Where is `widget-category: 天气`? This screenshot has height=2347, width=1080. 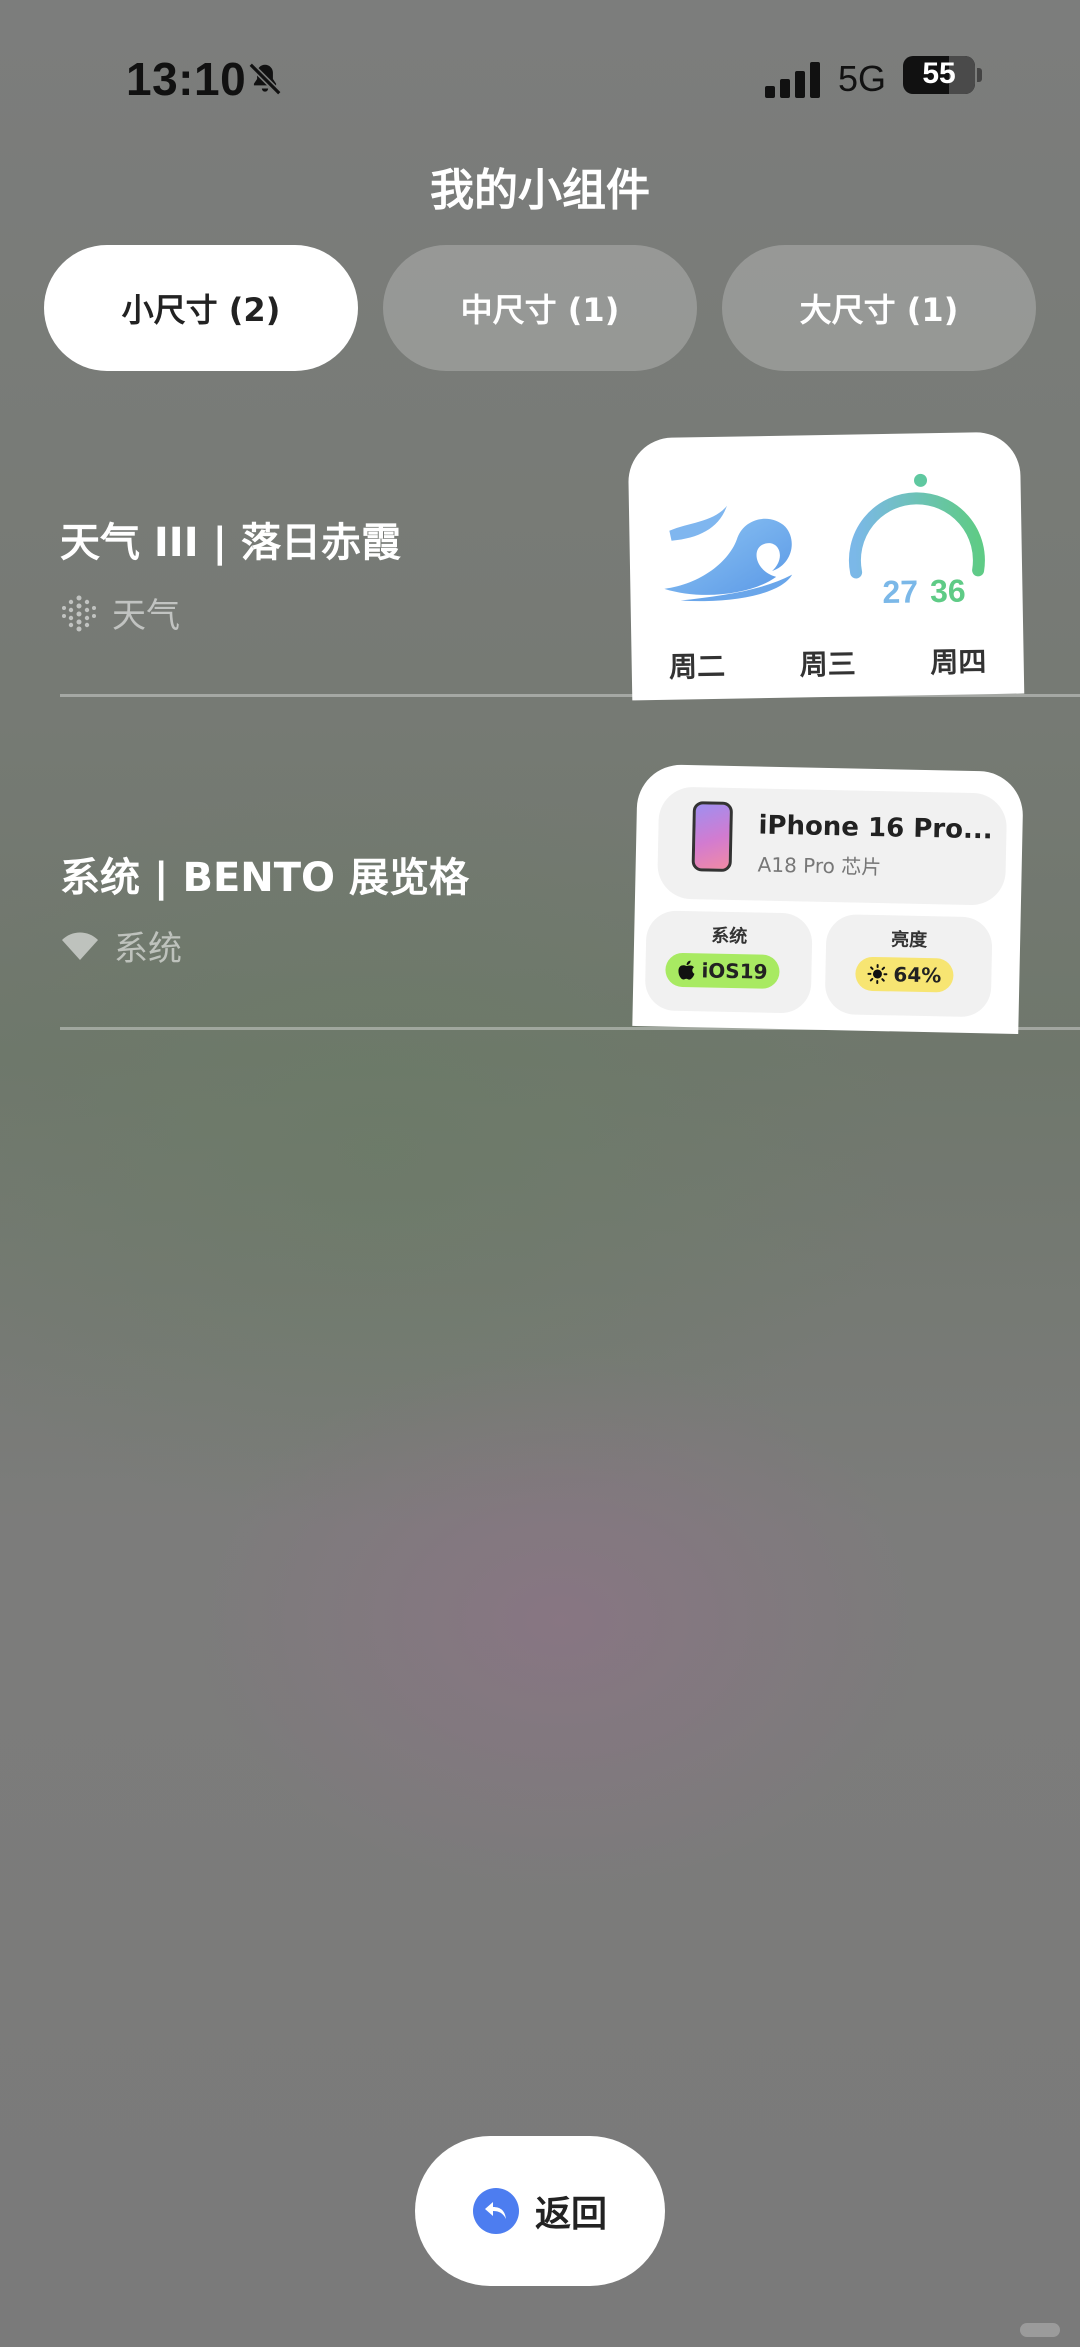
widget-category: 天气 is located at coordinates (120, 612).